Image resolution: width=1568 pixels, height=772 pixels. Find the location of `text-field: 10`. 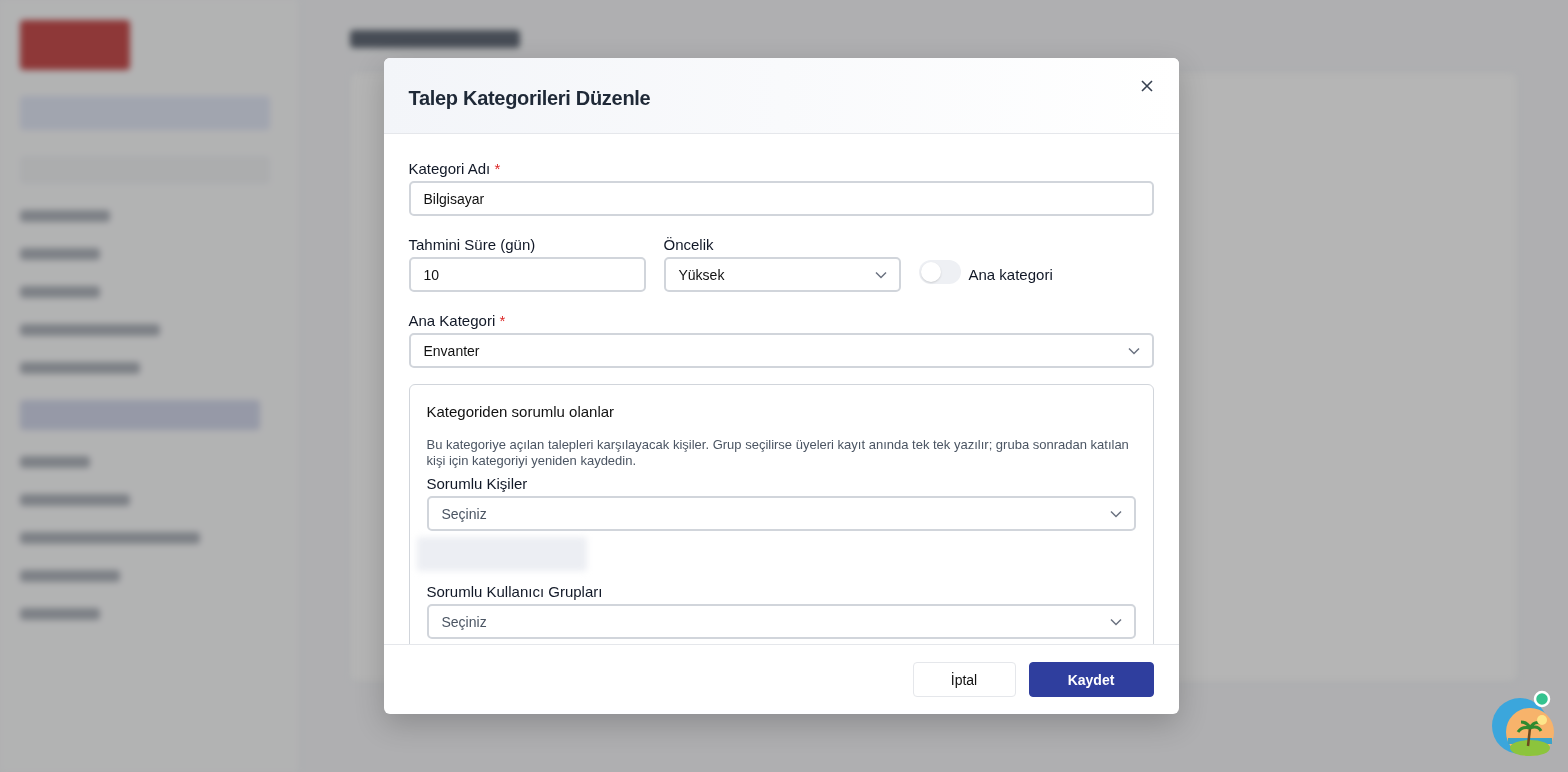

text-field: 10 is located at coordinates (527, 274).